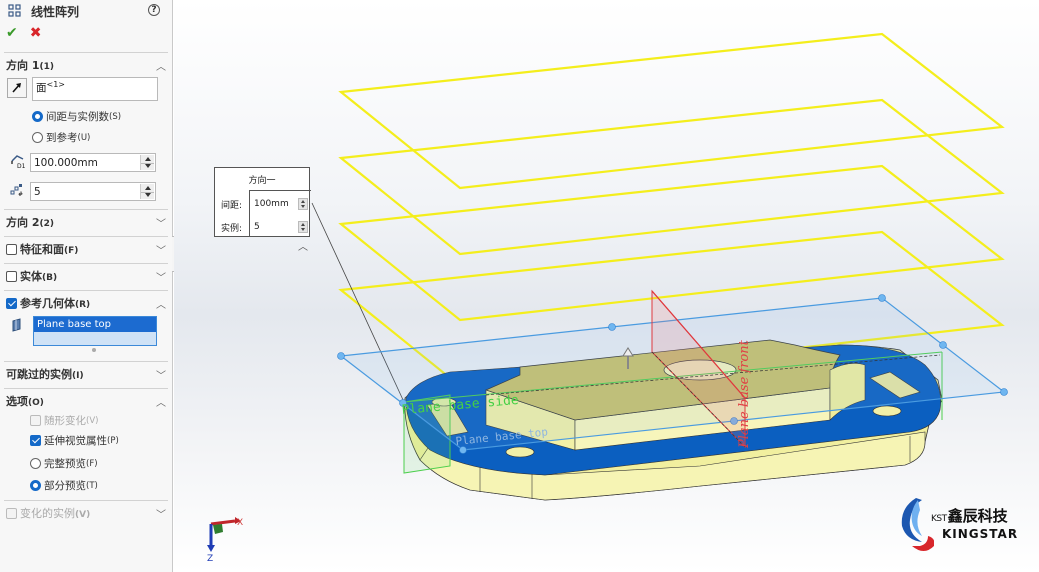 The width and height of the screenshot is (1039, 572). Describe the element at coordinates (210, 559) in the screenshot. I see `axis-z-label: Z` at that location.